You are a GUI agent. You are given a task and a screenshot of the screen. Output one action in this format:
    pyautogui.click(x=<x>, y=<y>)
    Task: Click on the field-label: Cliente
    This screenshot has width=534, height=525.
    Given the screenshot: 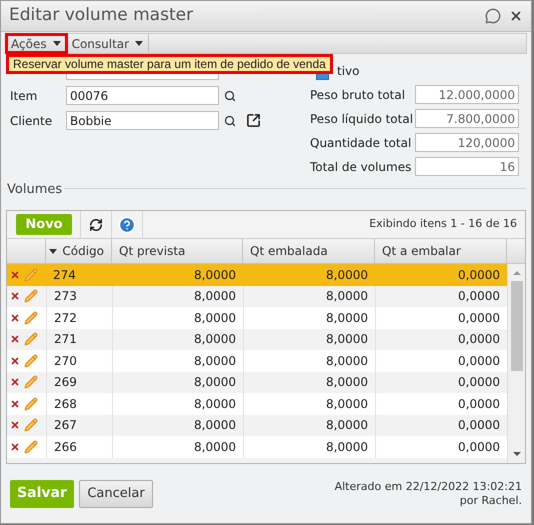 What is the action you would take?
    pyautogui.click(x=32, y=121)
    